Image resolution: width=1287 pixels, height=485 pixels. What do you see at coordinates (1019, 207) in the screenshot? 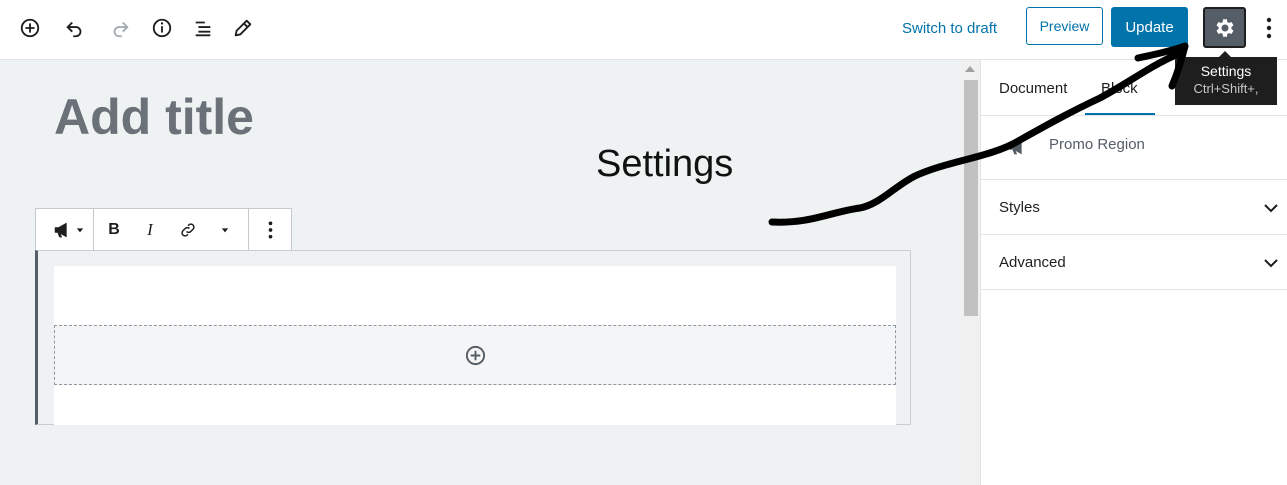
I see `panel-styles-toggle: Styles` at bounding box center [1019, 207].